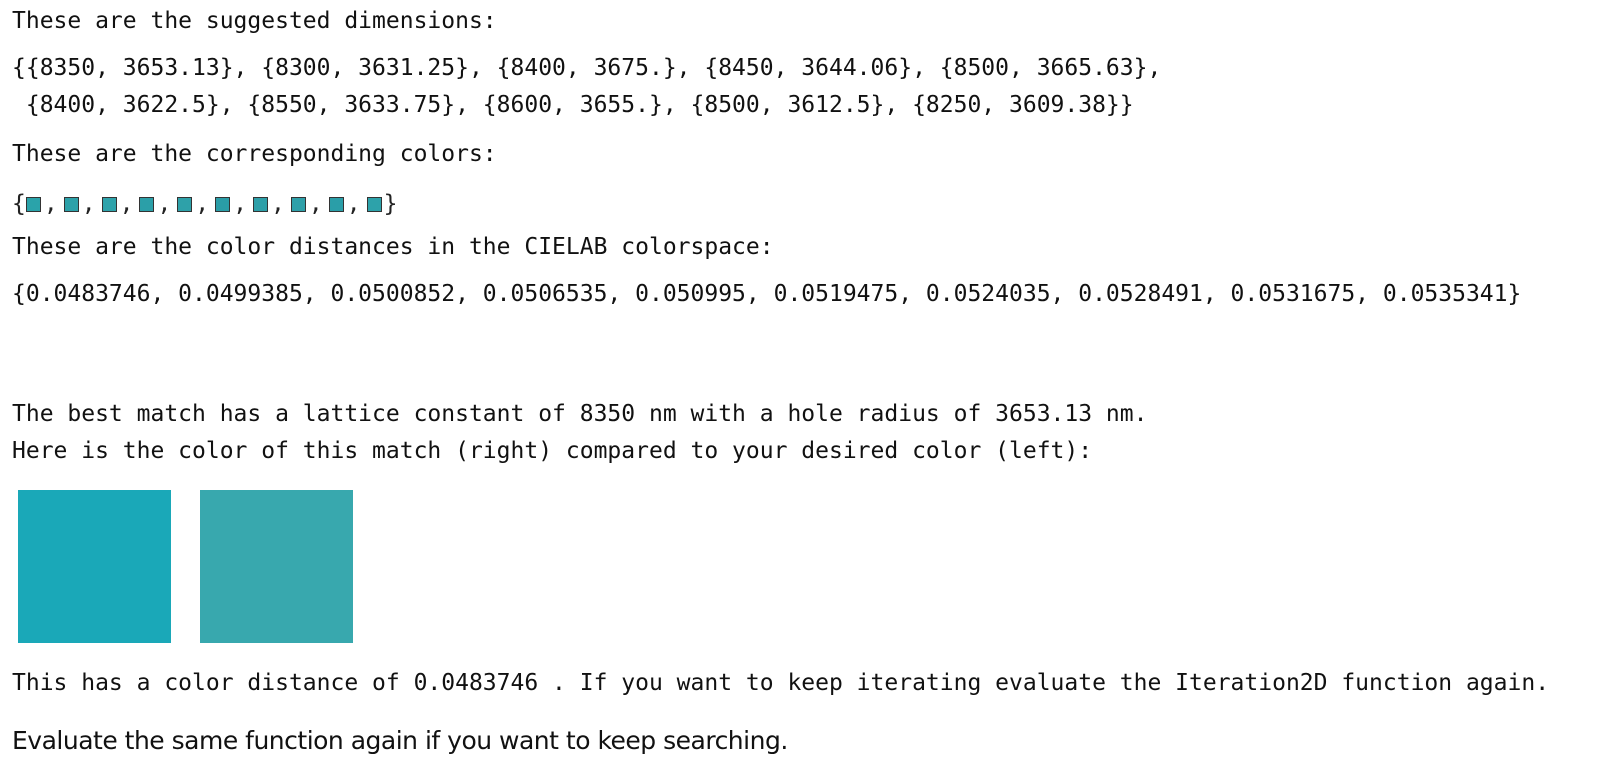  What do you see at coordinates (254, 21) in the screenshot?
I see `dimensions-heading: These are the suggested dimensions:` at bounding box center [254, 21].